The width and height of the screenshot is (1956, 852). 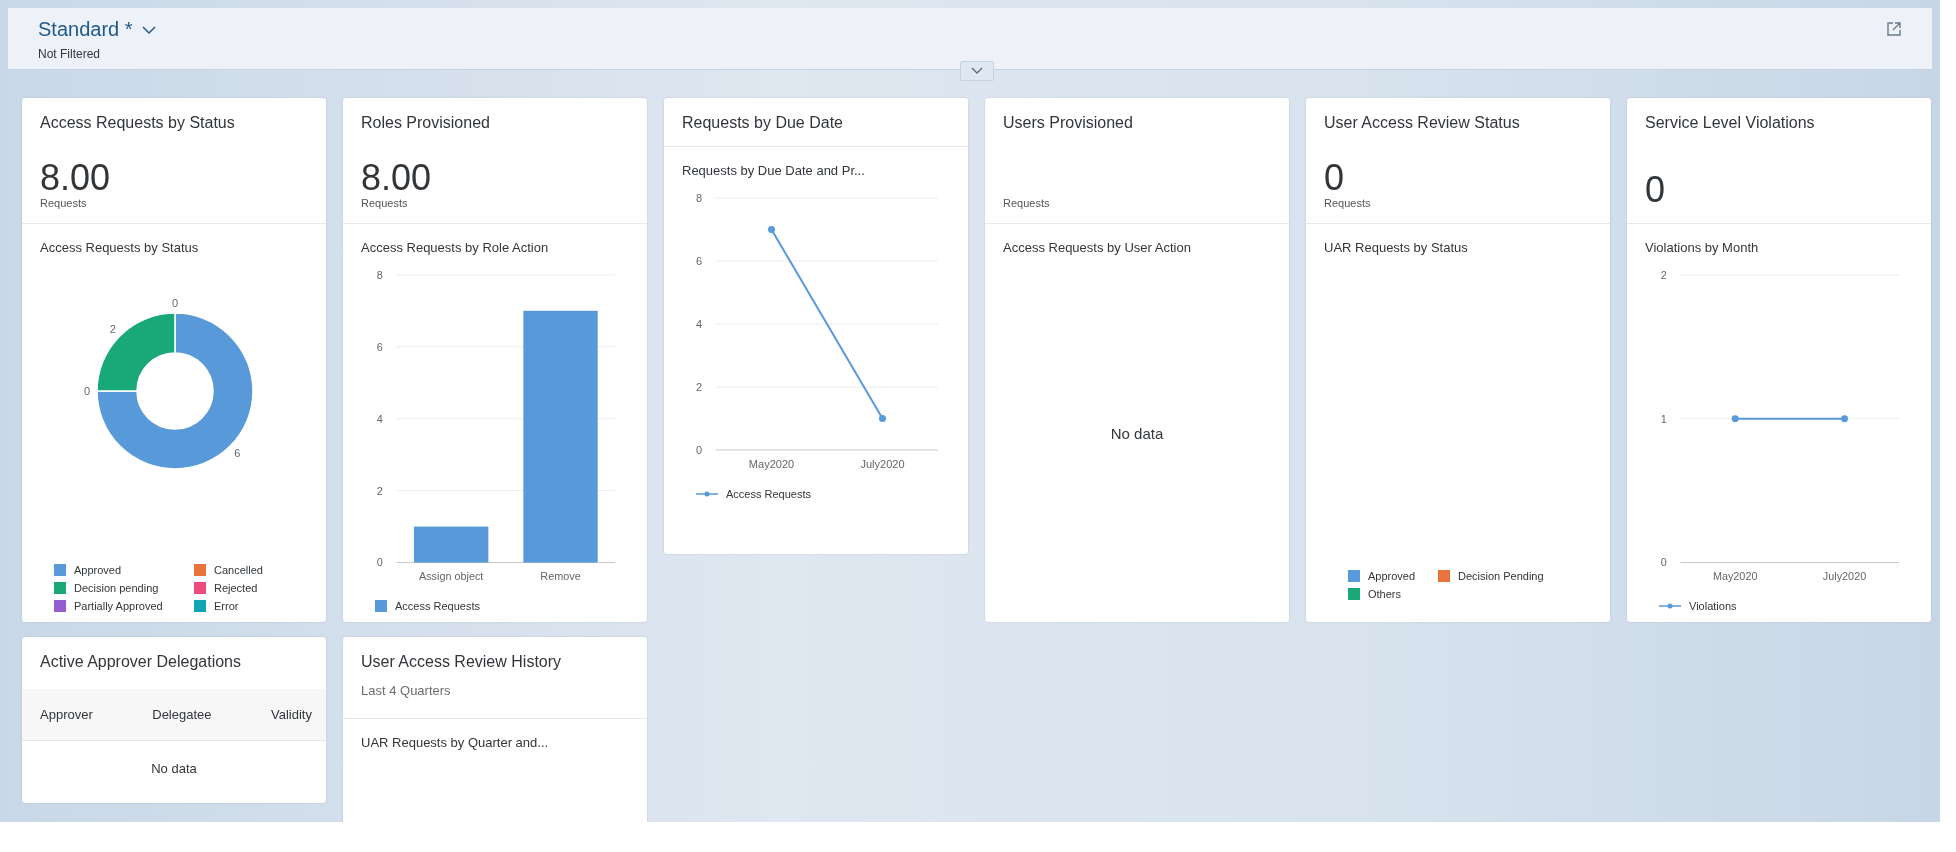 I want to click on data-label: 2, so click(x=112, y=328).